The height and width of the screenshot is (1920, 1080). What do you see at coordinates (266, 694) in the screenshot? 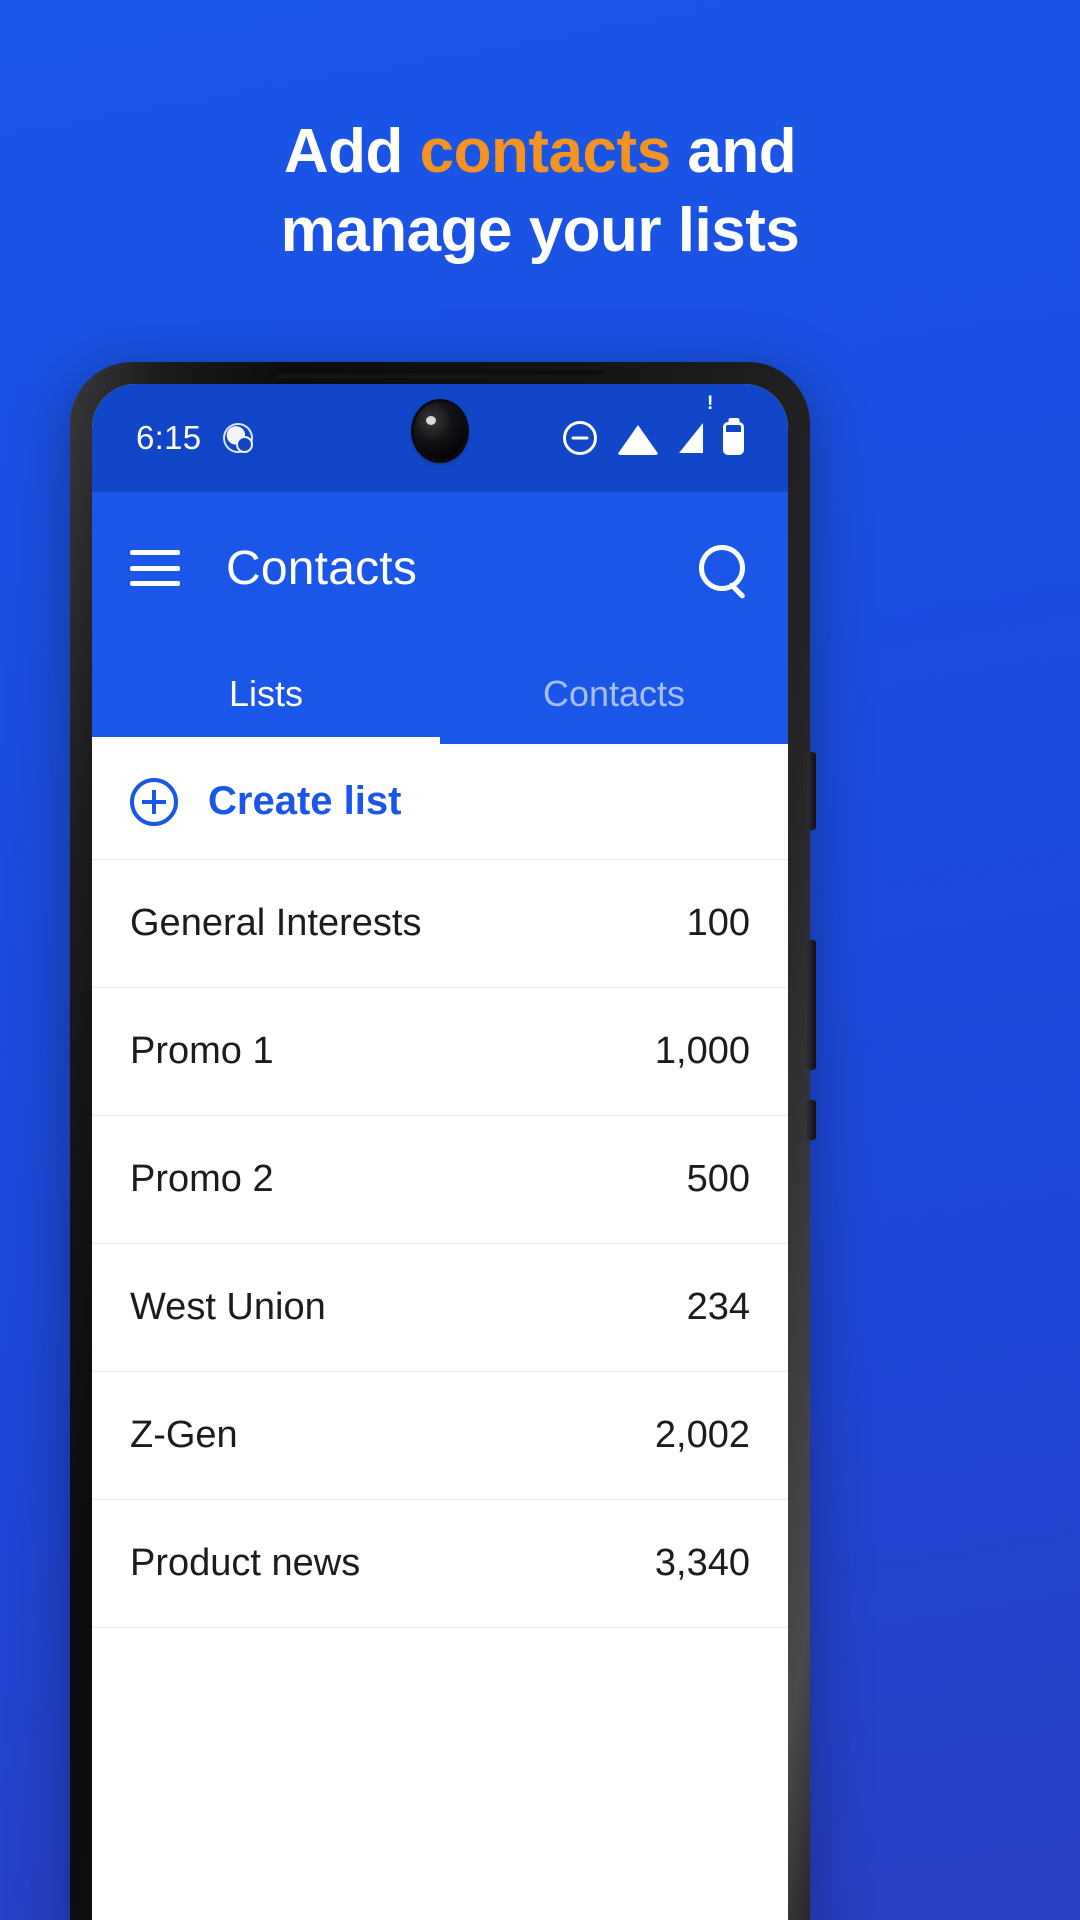
I see `tab-lists: Lists` at bounding box center [266, 694].